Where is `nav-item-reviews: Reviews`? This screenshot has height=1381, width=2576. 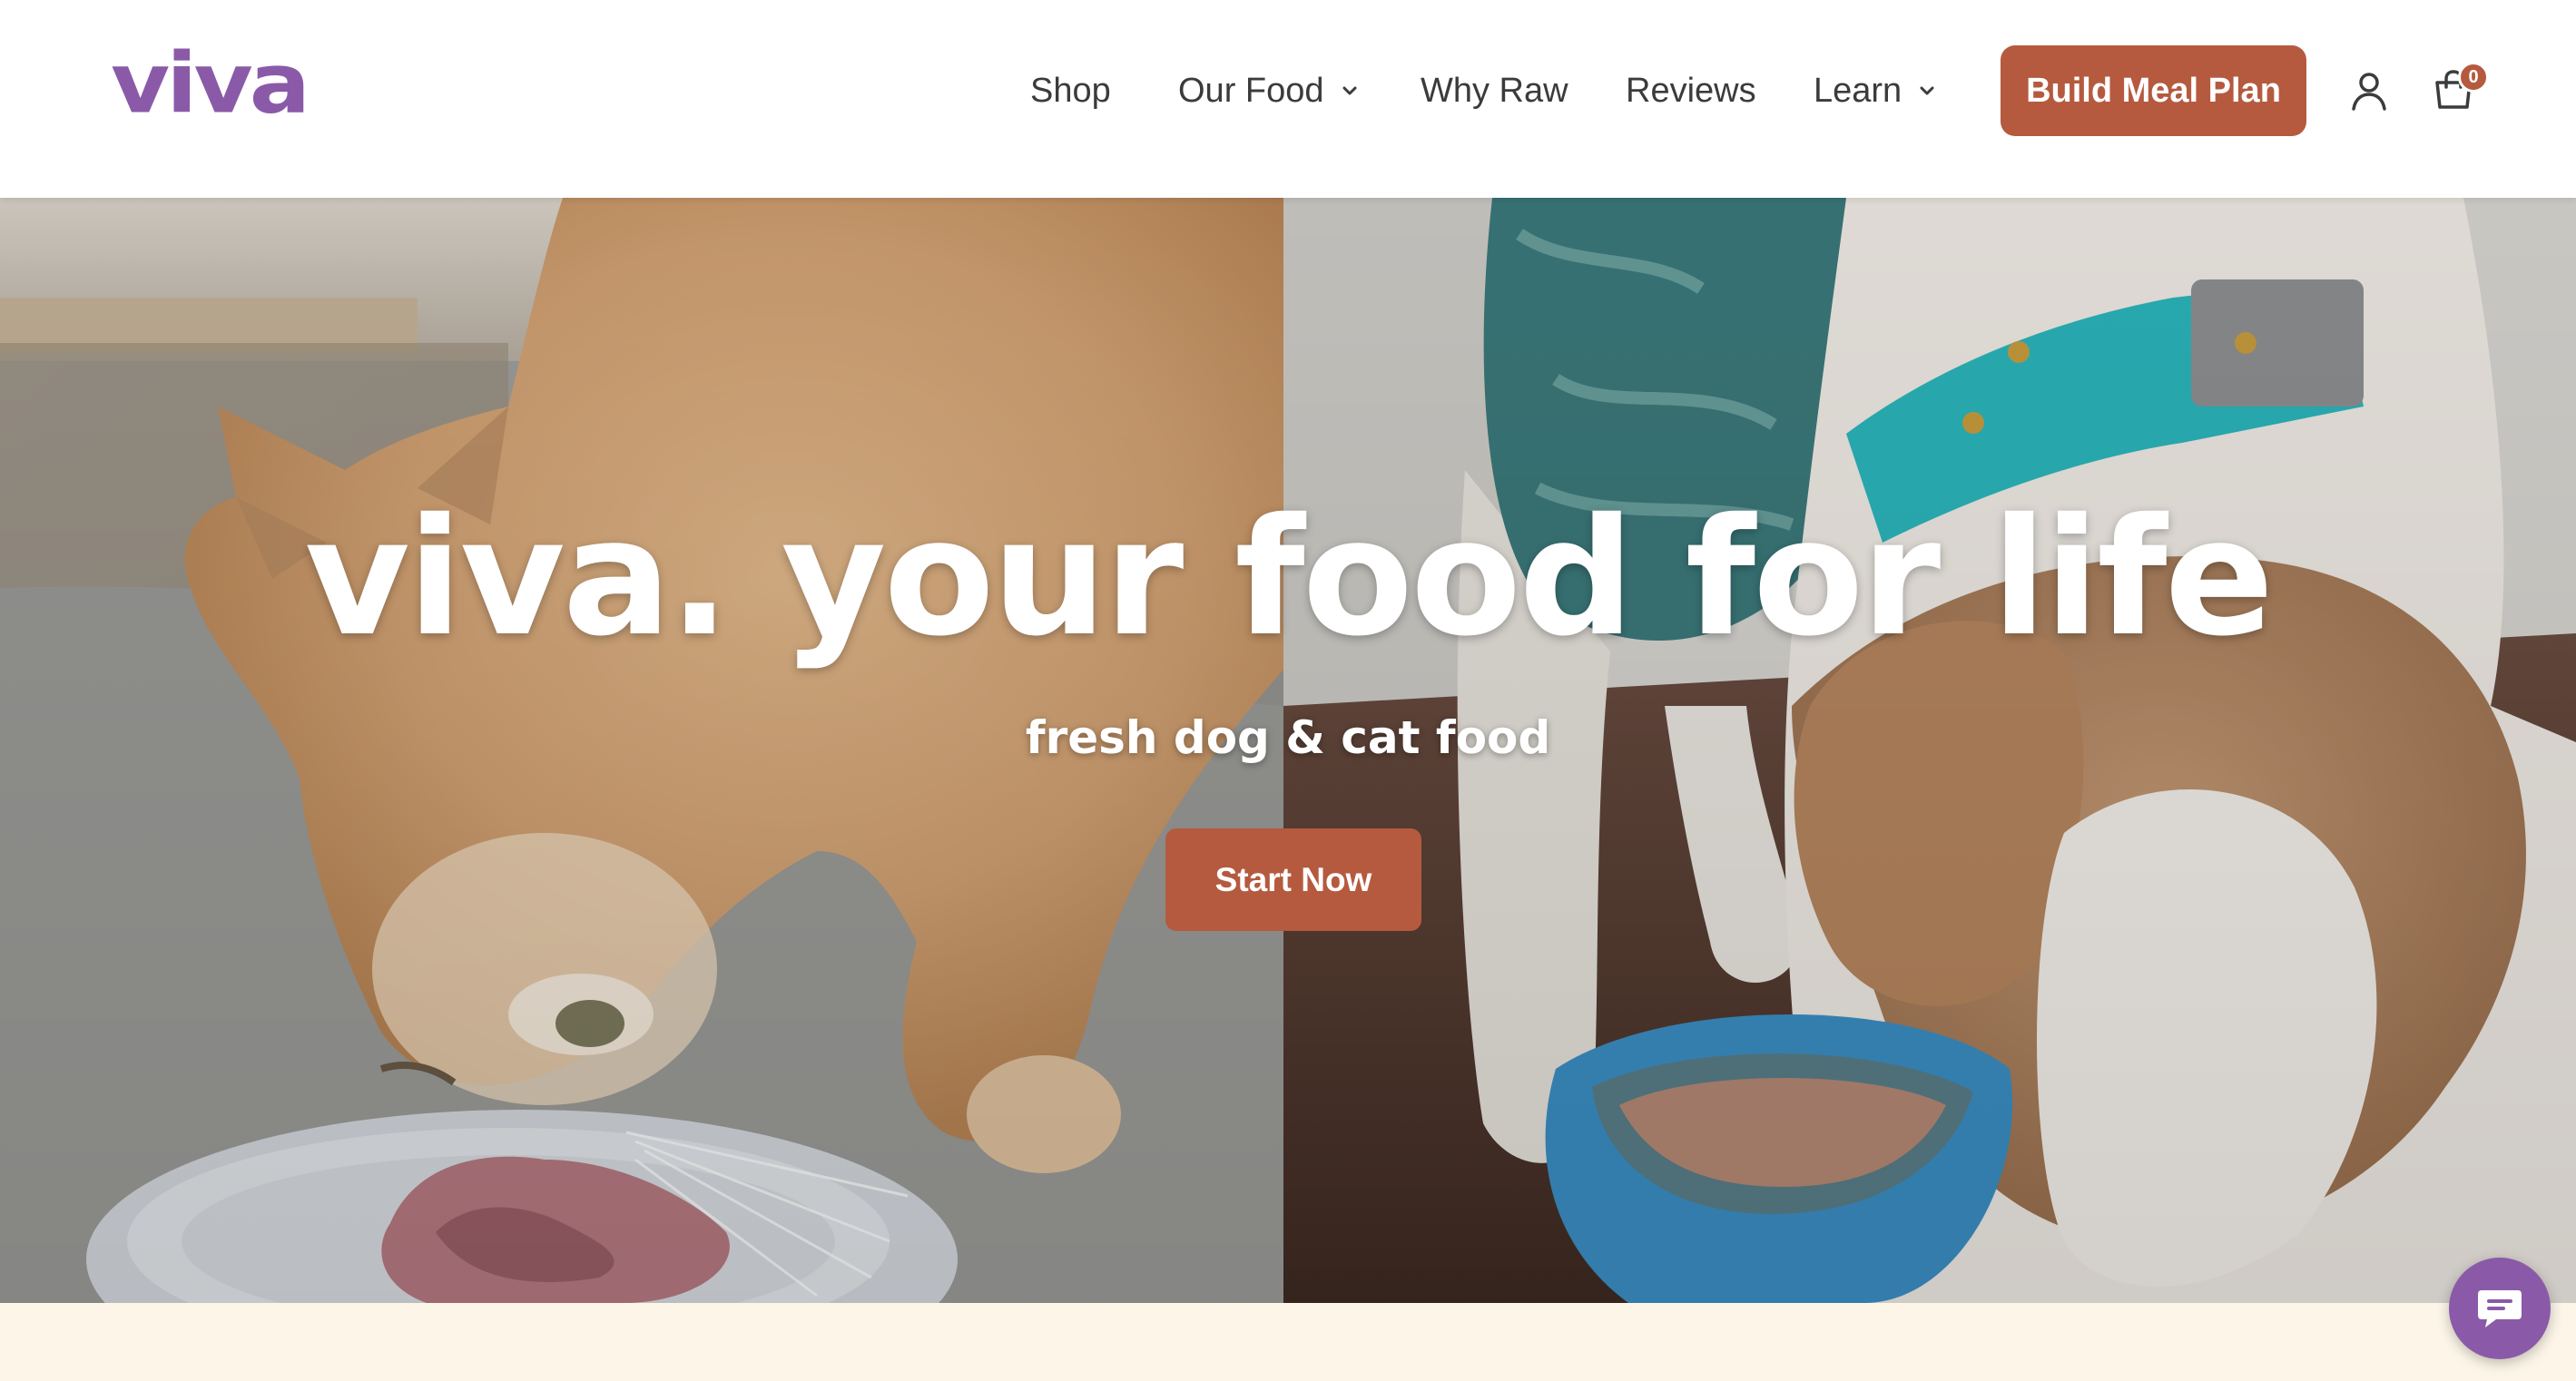 nav-item-reviews: Reviews is located at coordinates (1691, 91).